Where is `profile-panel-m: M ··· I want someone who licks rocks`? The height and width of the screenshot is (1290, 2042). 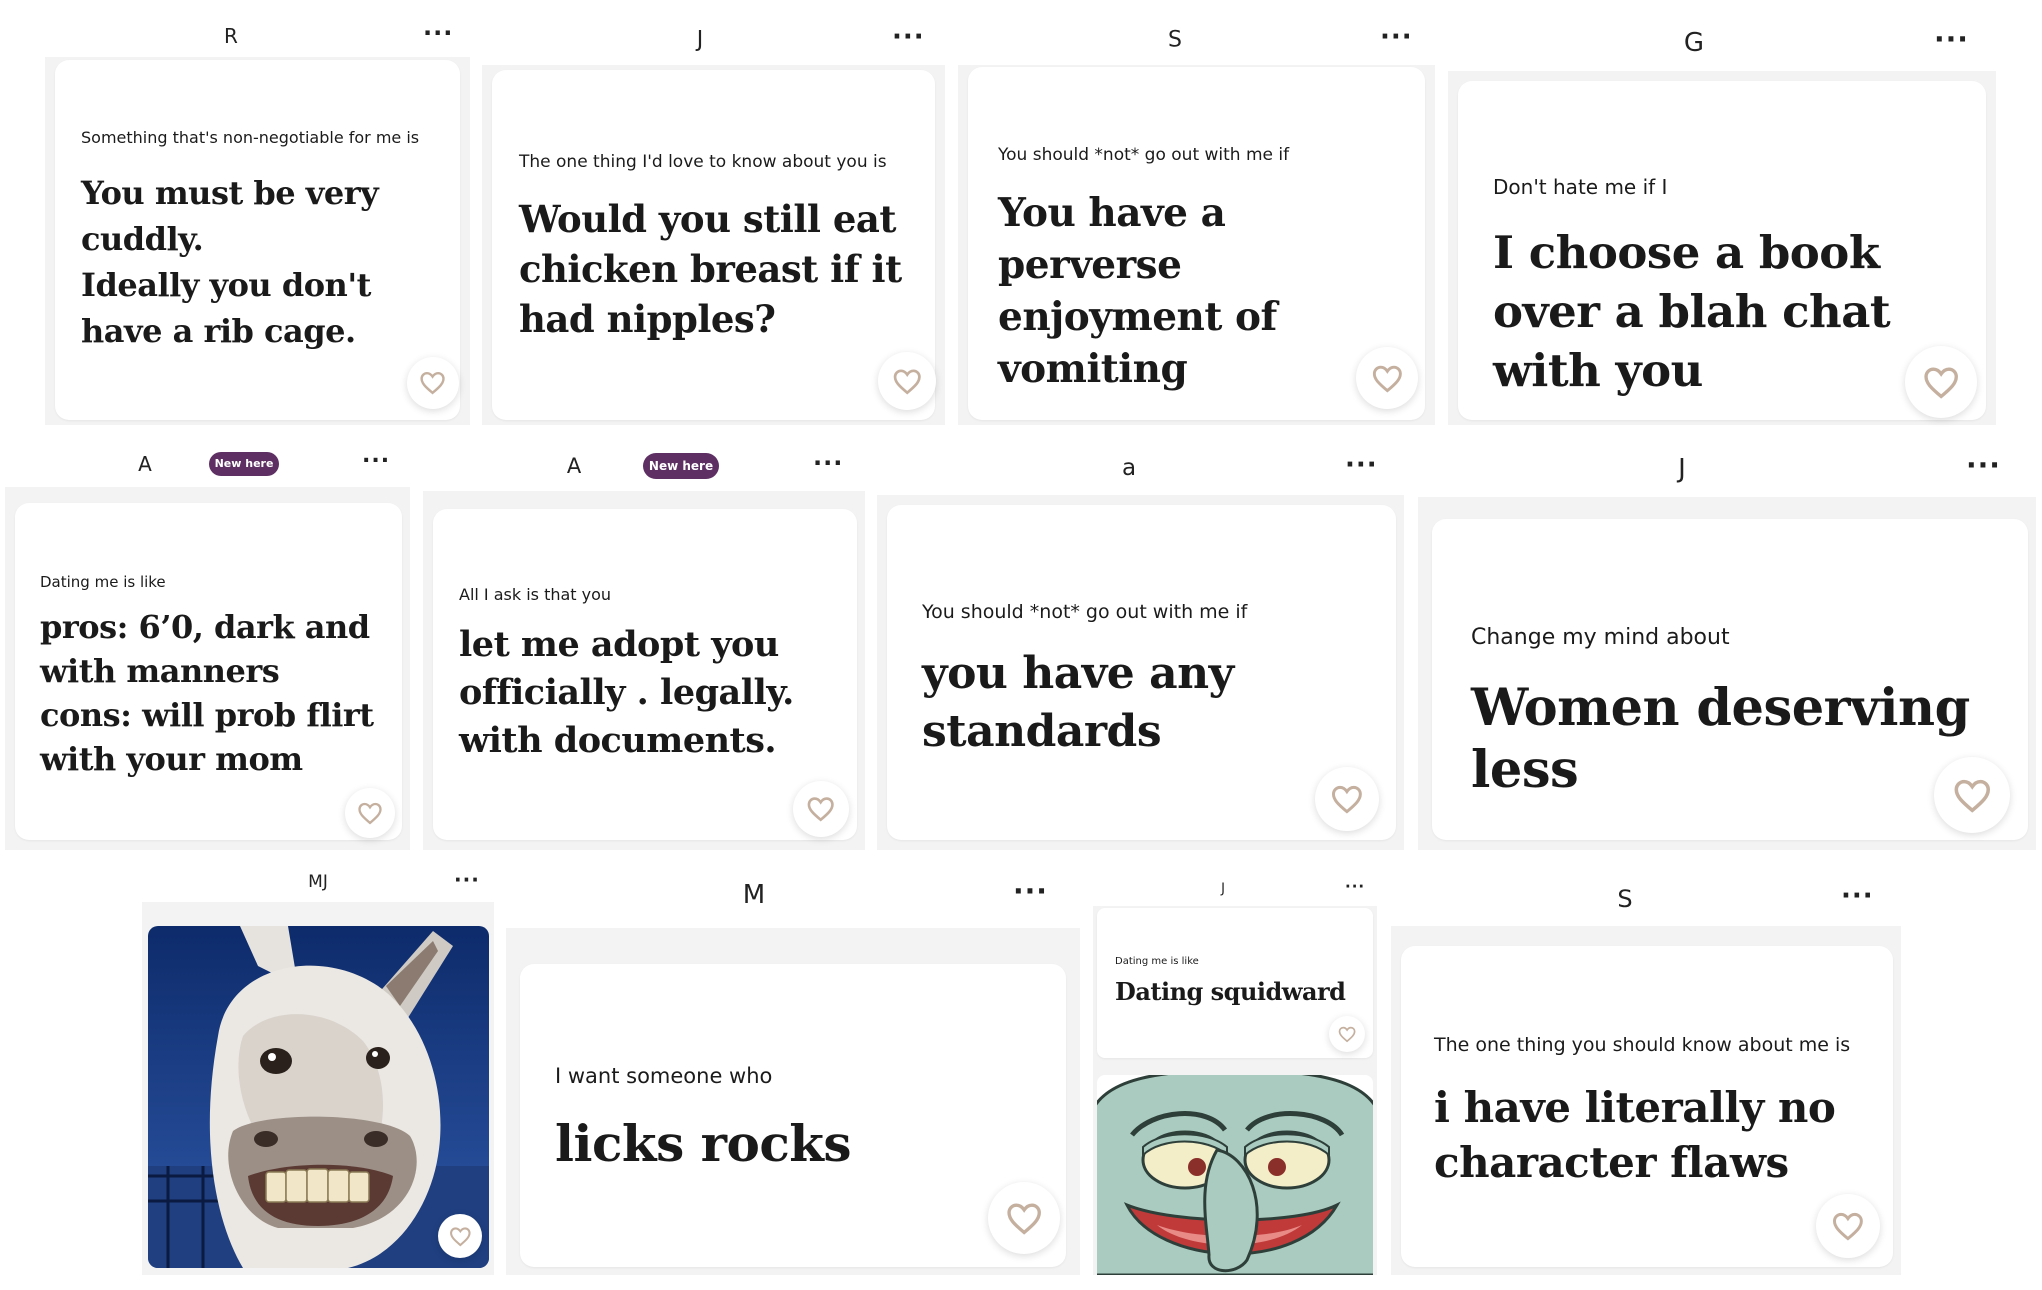 profile-panel-m: M ··· I want someone who licks rocks is located at coordinates (793, 1068).